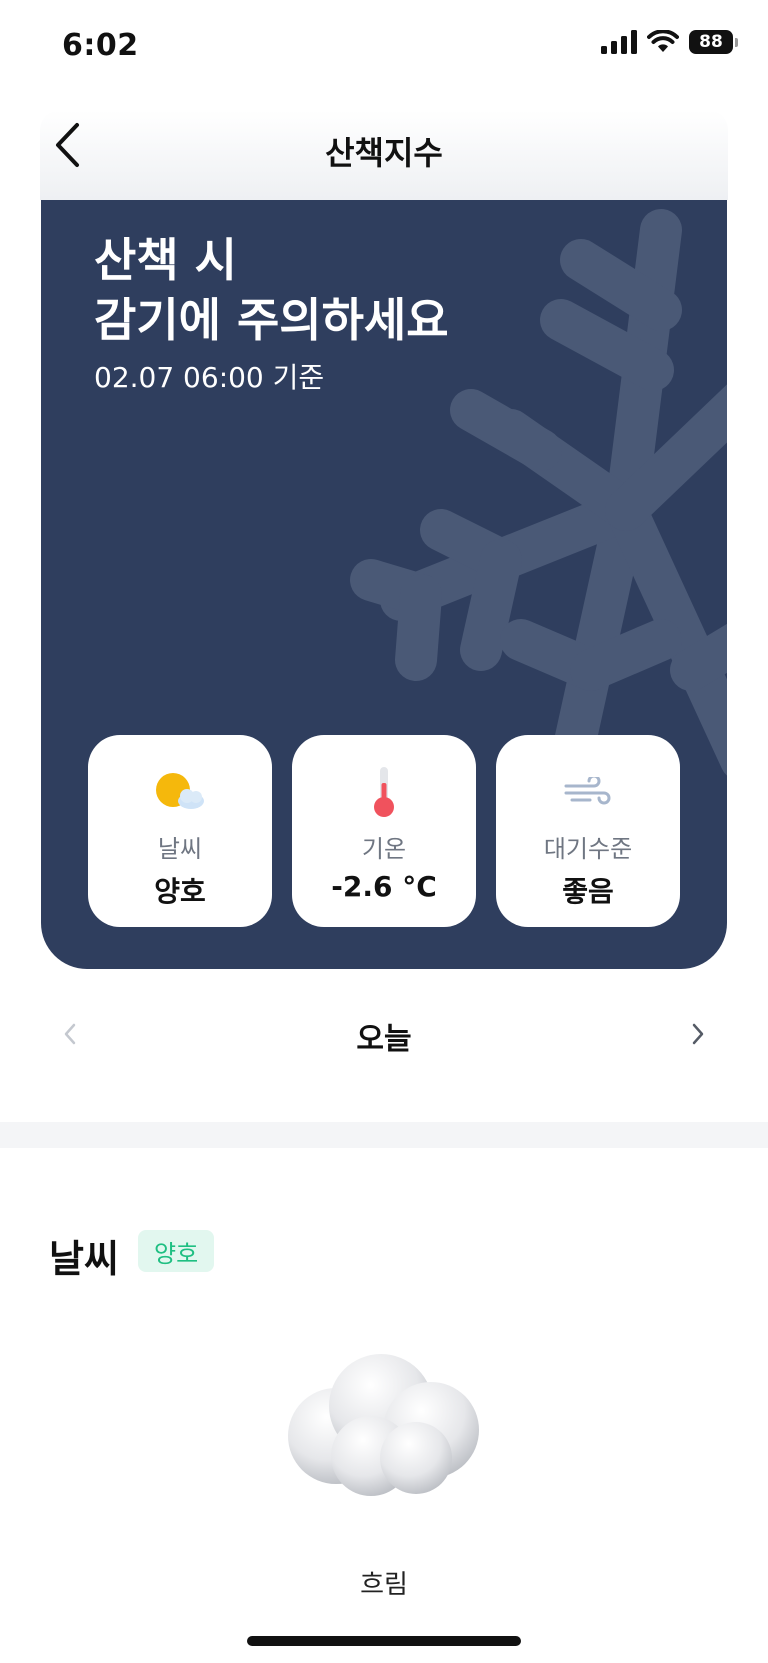 This screenshot has width=768, height=1663. Describe the element at coordinates (180, 831) in the screenshot. I see `weather-card: 날씨 양호` at that location.